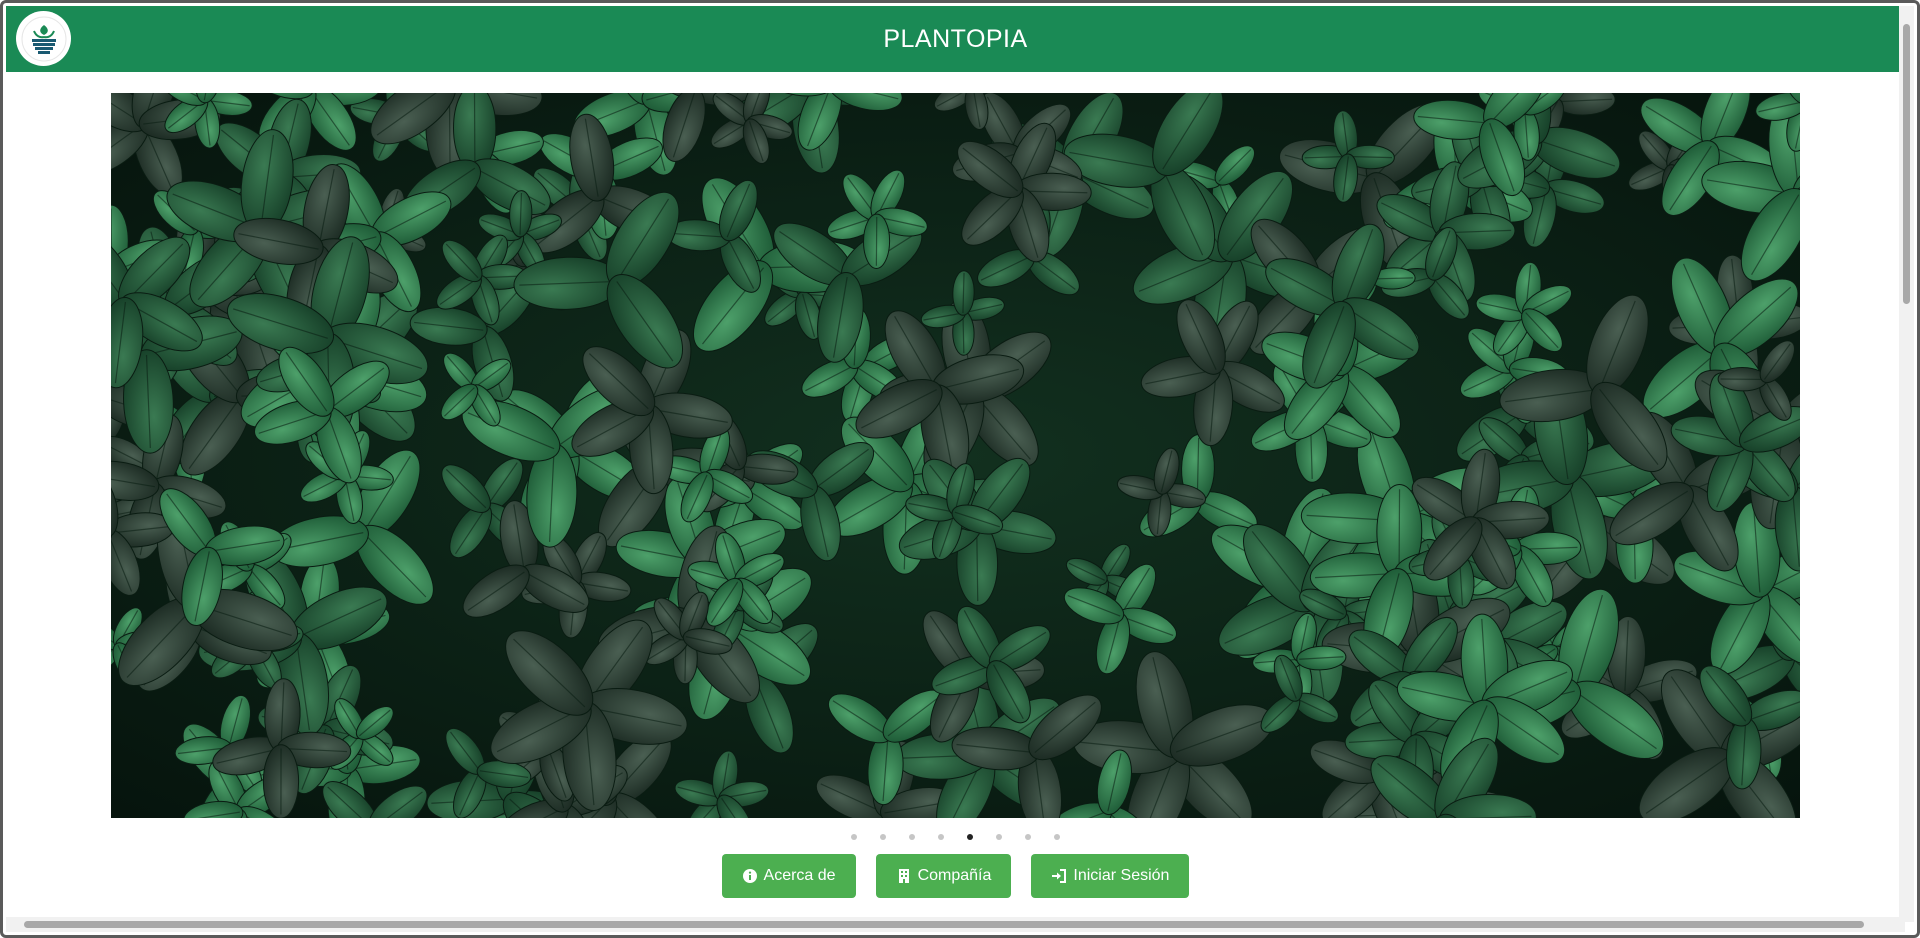 This screenshot has height=938, width=1920. What do you see at coordinates (944, 924) in the screenshot?
I see `horizontal-scroll-thumb` at bounding box center [944, 924].